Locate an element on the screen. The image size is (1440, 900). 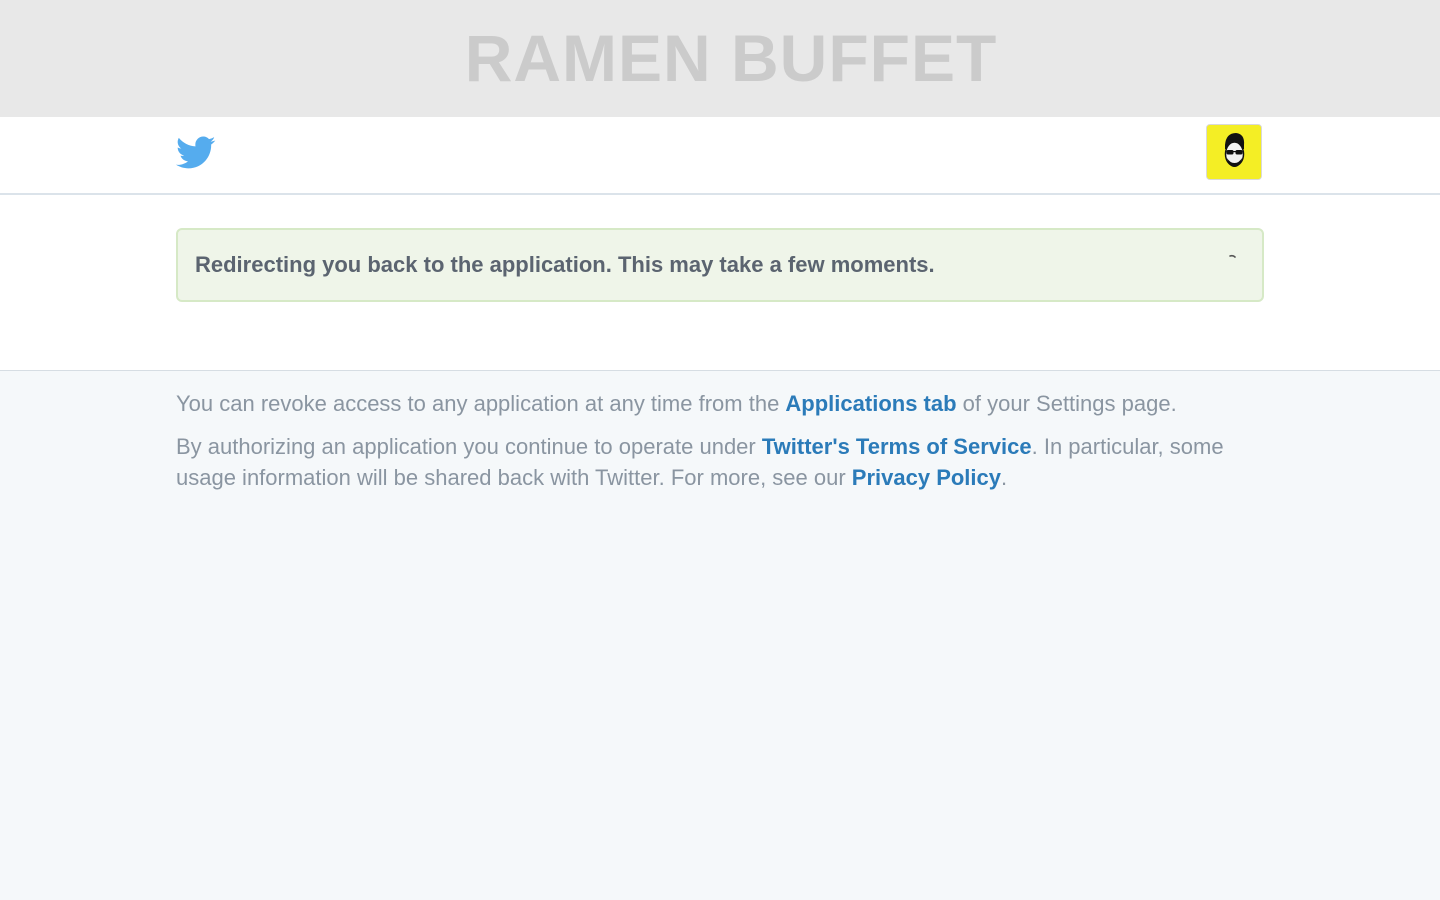
applications-tab-link: Applications tab is located at coordinates (870, 403).